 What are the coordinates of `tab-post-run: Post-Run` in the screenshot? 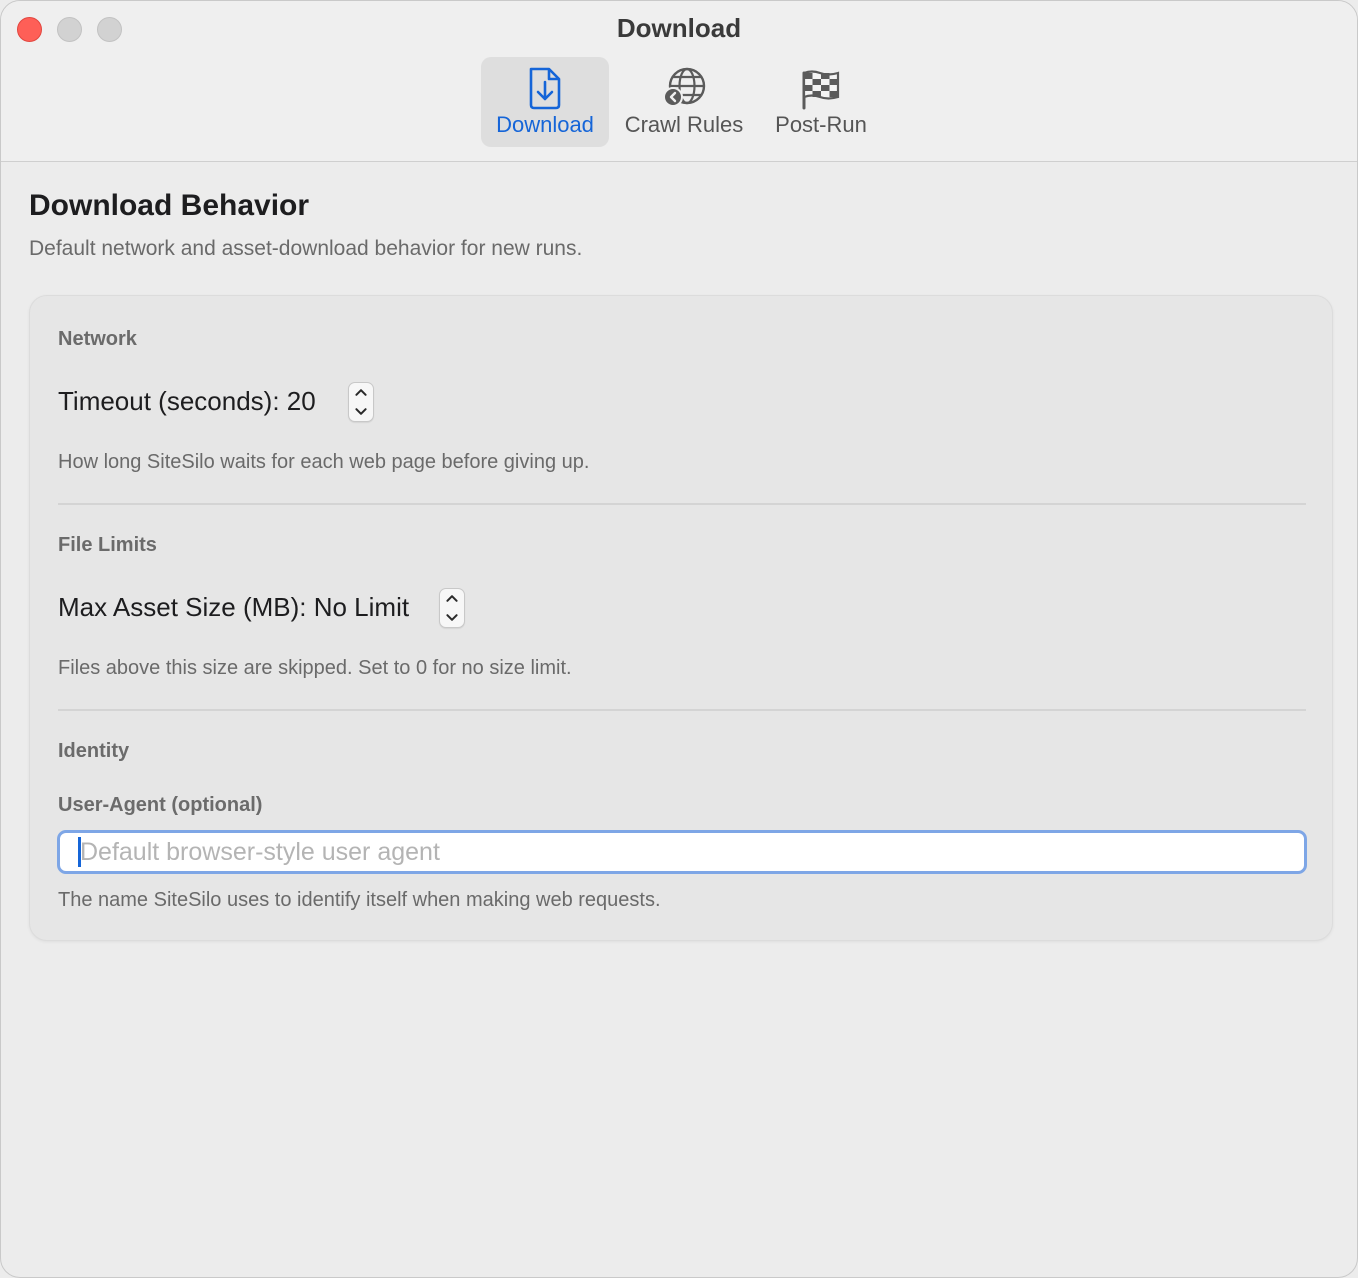 It's located at (821, 102).